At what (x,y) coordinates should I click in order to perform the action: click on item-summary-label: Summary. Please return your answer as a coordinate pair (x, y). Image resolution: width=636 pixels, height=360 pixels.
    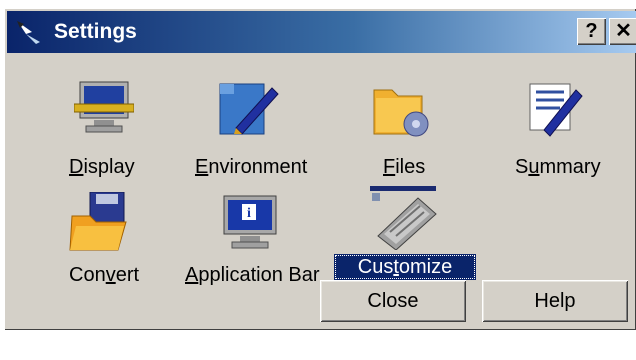
    Looking at the image, I should click on (558, 167).